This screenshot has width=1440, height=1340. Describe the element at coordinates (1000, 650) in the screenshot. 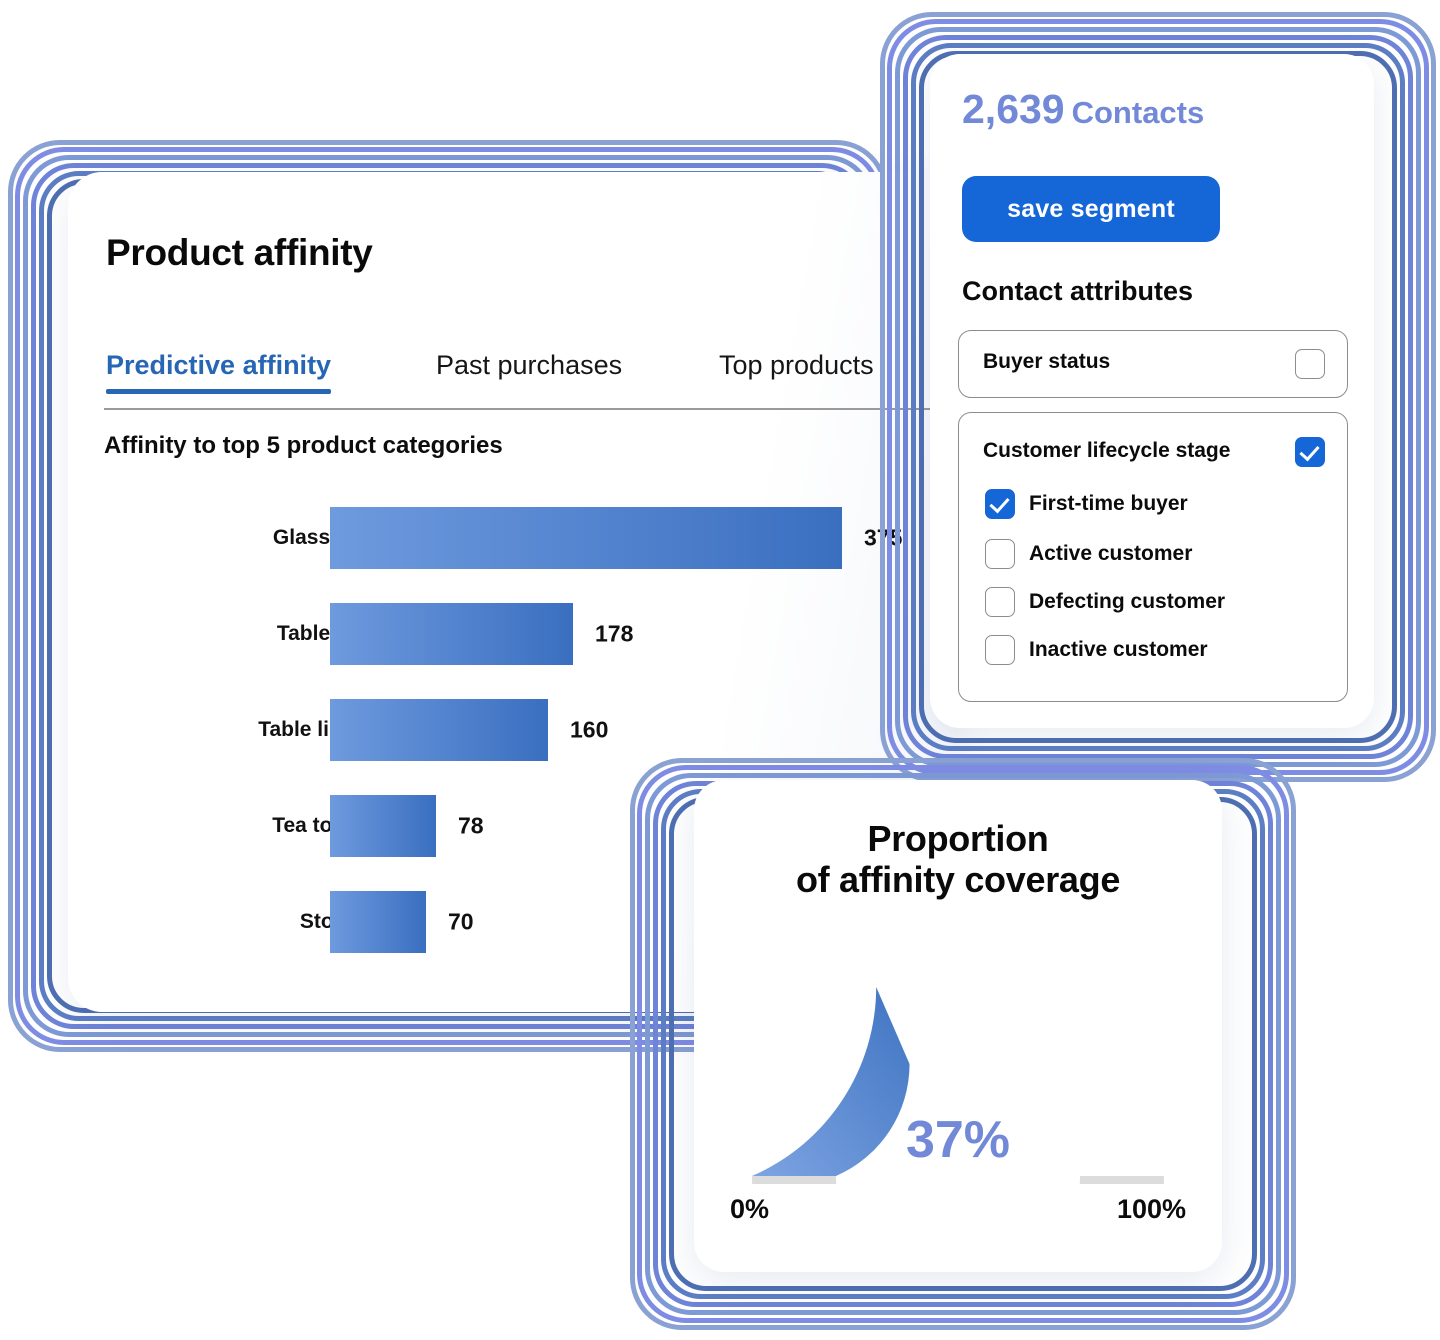

I see `checkbox-inactive-customer` at that location.